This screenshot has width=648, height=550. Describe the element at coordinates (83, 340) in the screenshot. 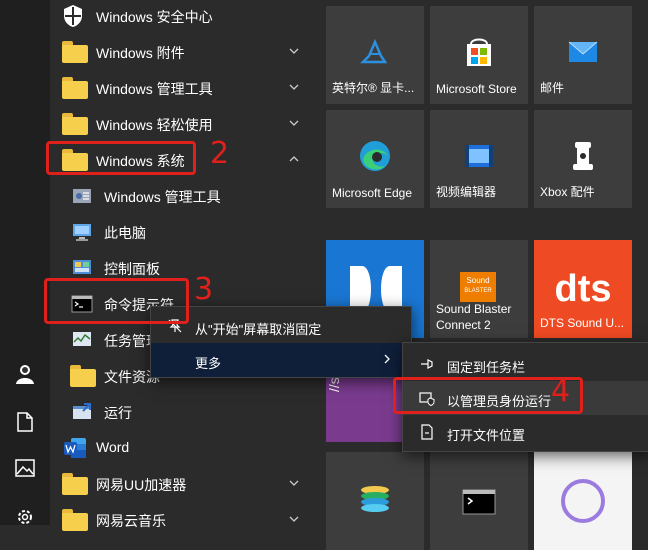

I see `task-manager-icon` at that location.